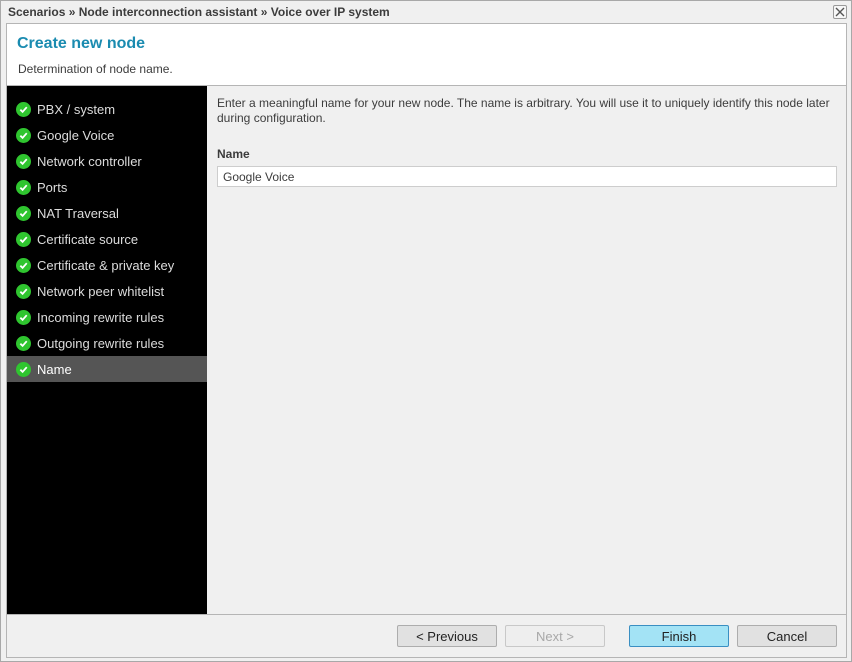 This screenshot has width=852, height=662. I want to click on sidebar-step-certificate-source: Certificate source, so click(107, 239).